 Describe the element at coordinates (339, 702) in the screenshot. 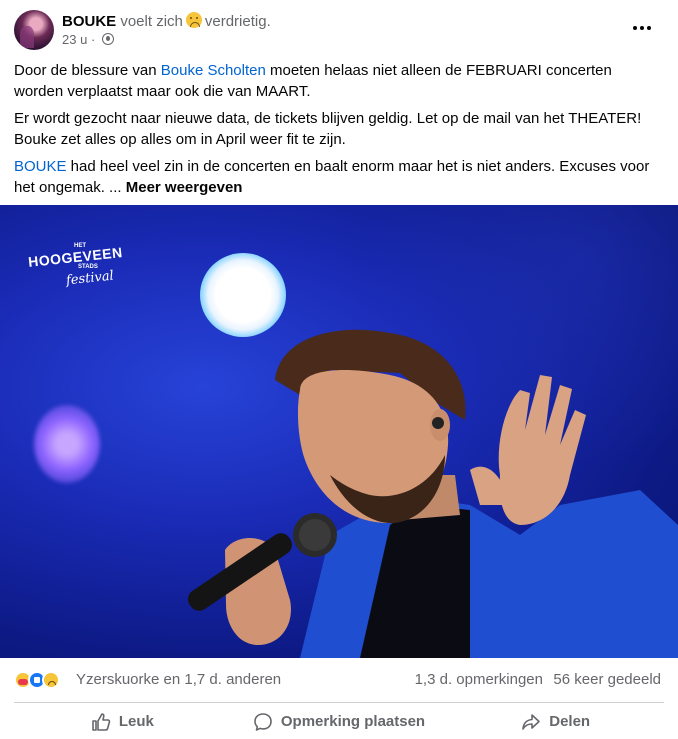

I see `divider` at that location.